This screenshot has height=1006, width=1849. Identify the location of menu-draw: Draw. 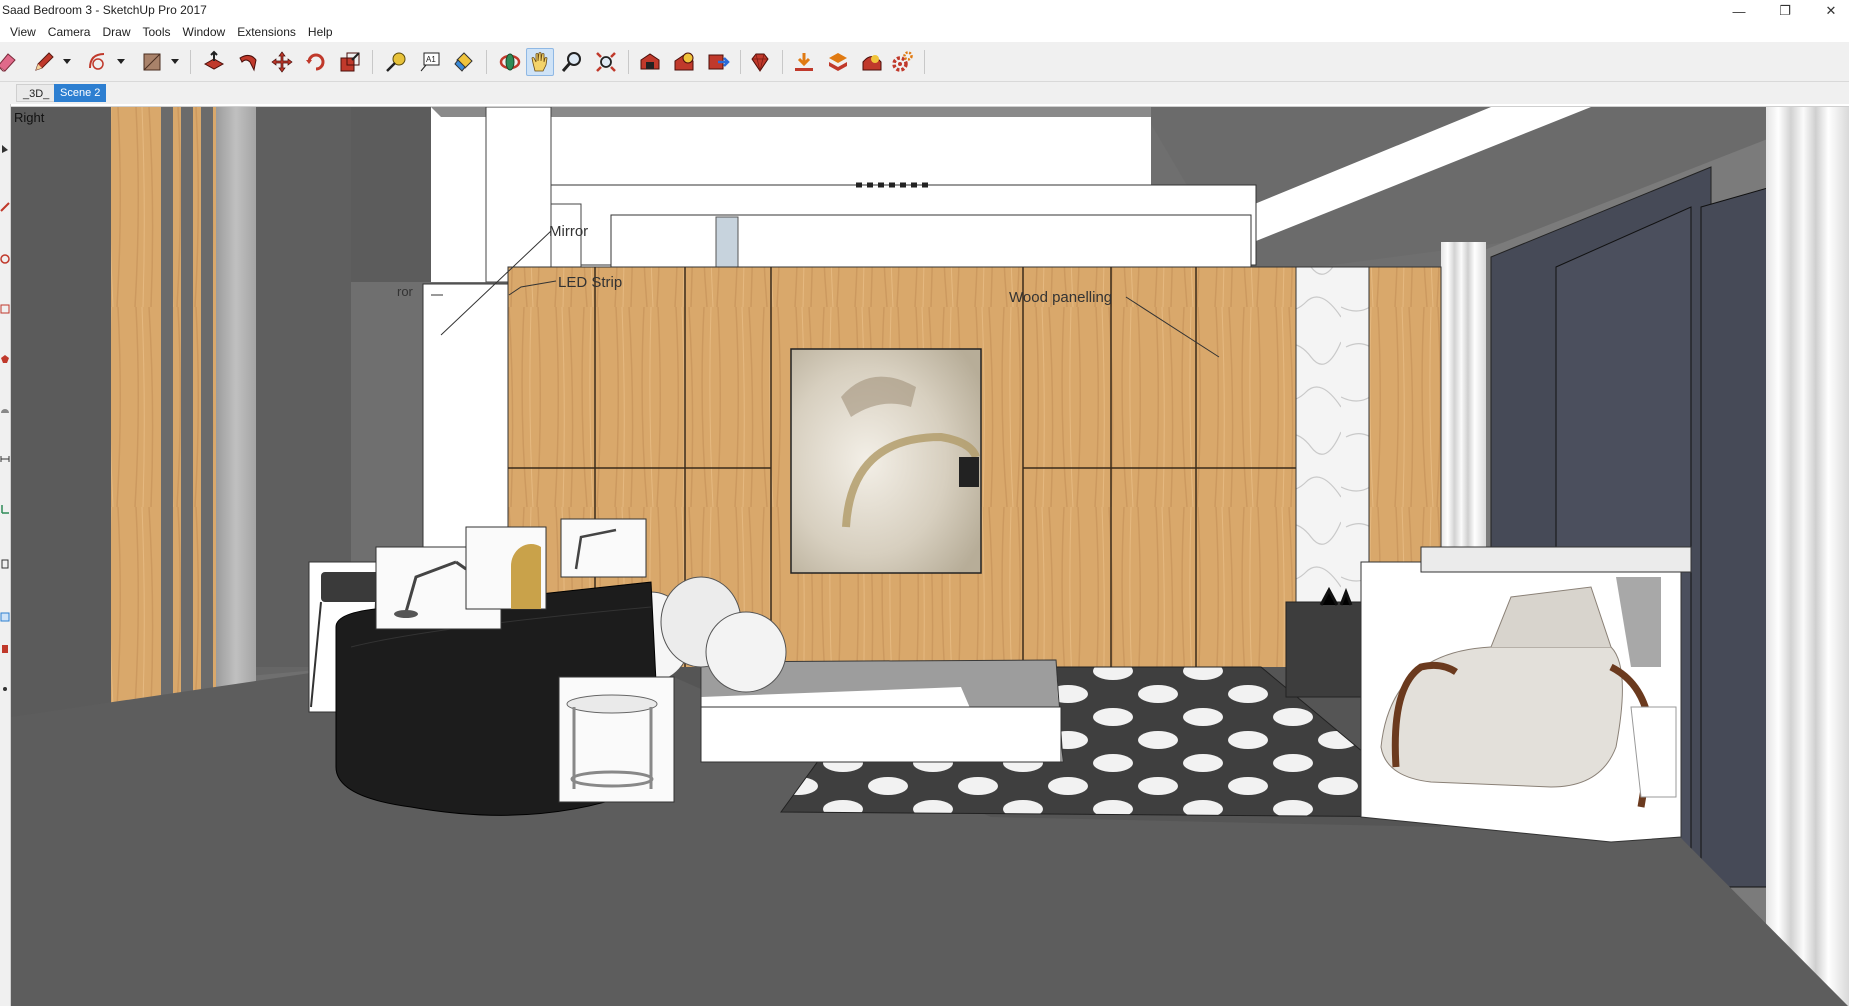
(116, 32).